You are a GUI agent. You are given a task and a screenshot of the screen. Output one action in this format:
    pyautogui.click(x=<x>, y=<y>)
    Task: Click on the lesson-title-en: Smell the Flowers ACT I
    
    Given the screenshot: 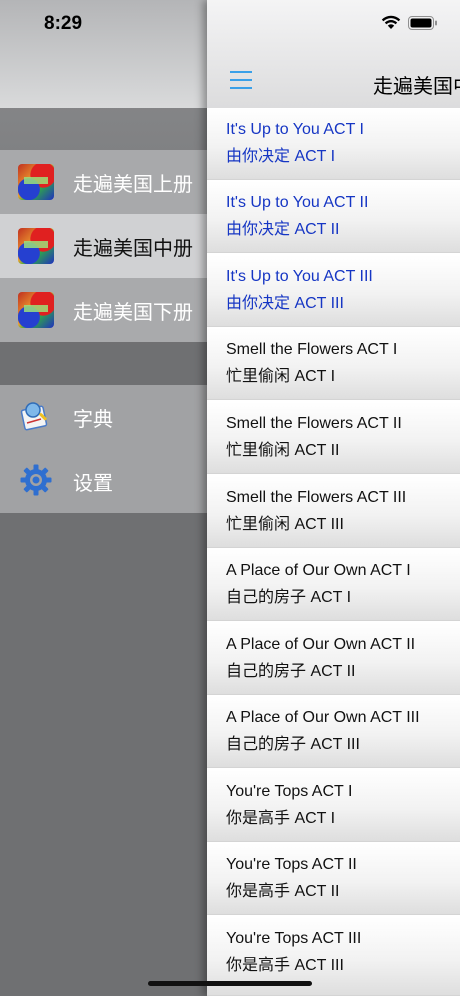 What is the action you would take?
    pyautogui.click(x=312, y=349)
    